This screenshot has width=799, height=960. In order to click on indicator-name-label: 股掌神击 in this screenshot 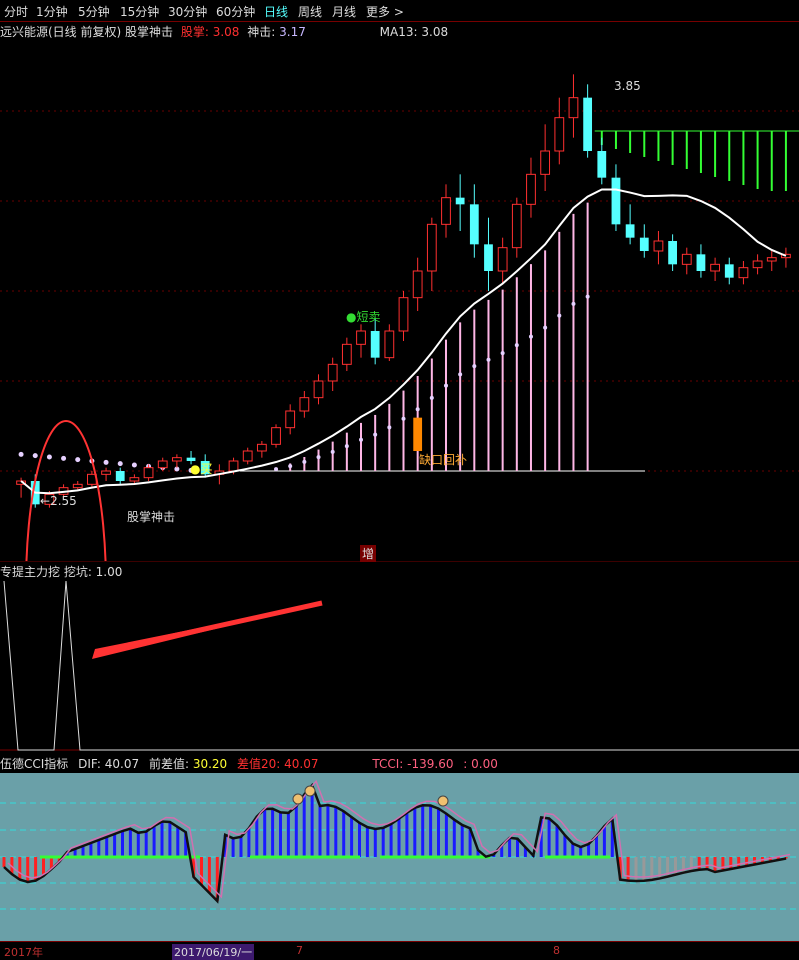, I will do `click(151, 517)`.